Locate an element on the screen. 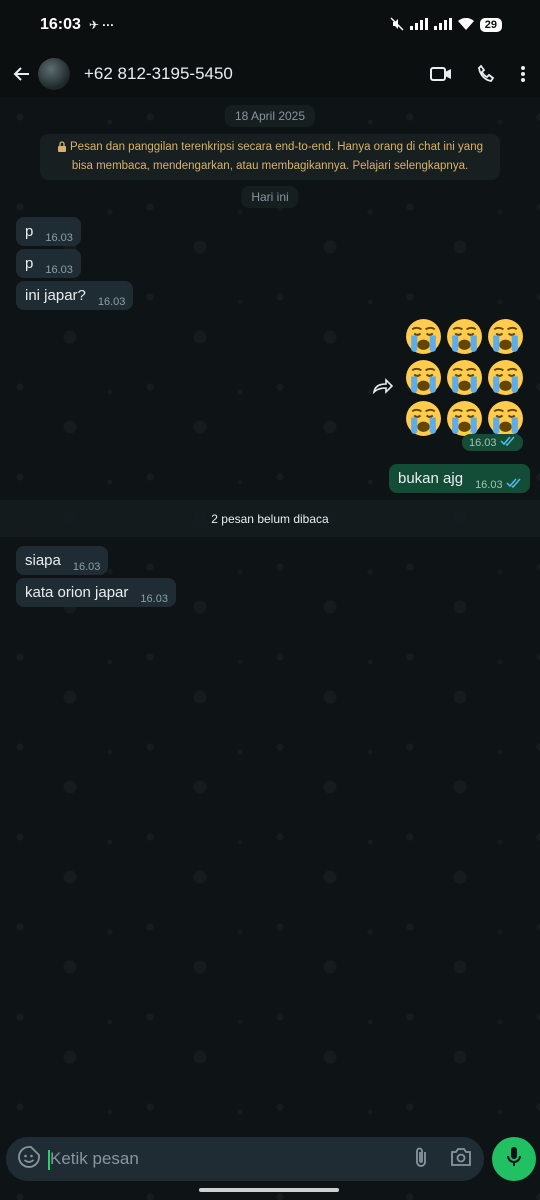 This screenshot has width=540, height=1200. lock-icon is located at coordinates (62, 149).